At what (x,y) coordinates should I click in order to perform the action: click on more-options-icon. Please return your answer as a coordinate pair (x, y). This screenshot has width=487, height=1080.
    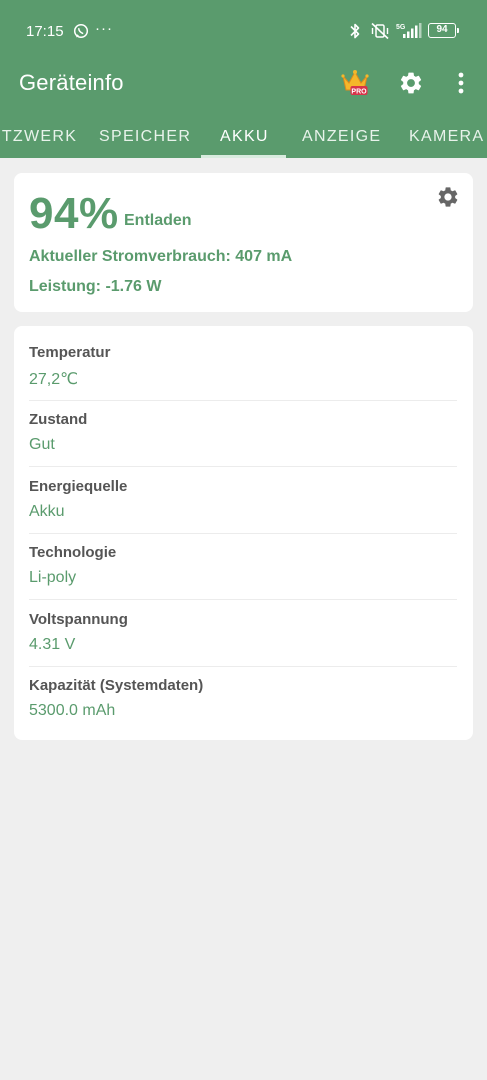
    Looking at the image, I should click on (461, 83).